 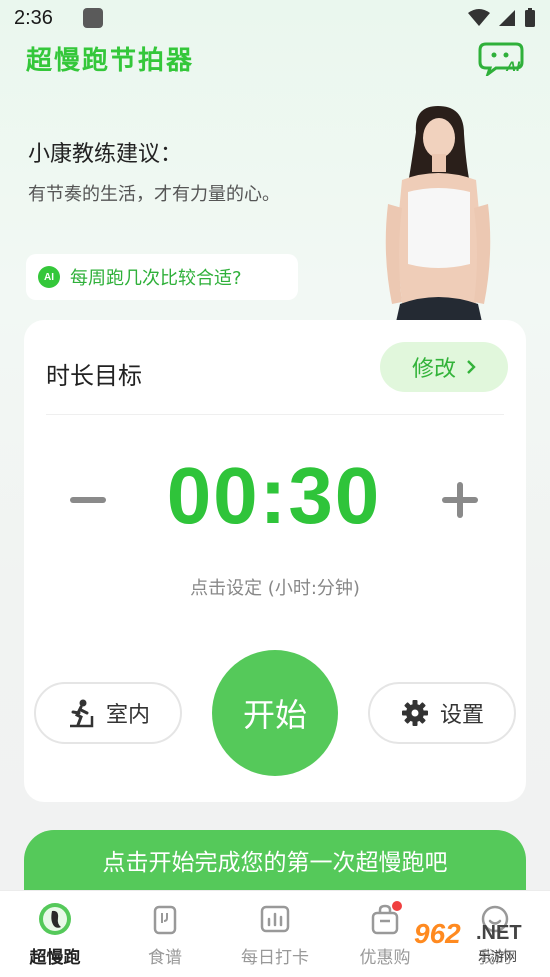 What do you see at coordinates (507, 18) in the screenshot?
I see `signal-icon` at bounding box center [507, 18].